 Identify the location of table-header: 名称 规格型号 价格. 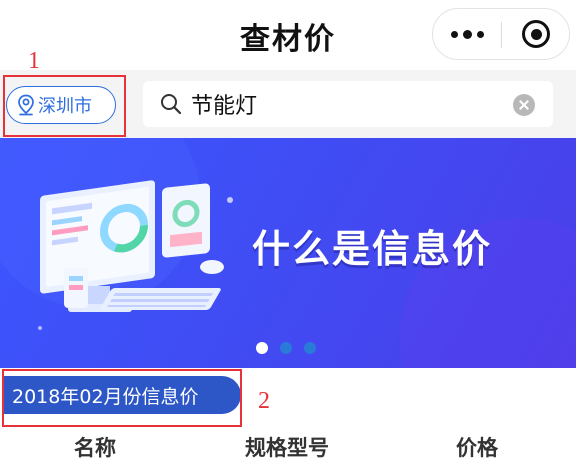
(288, 447).